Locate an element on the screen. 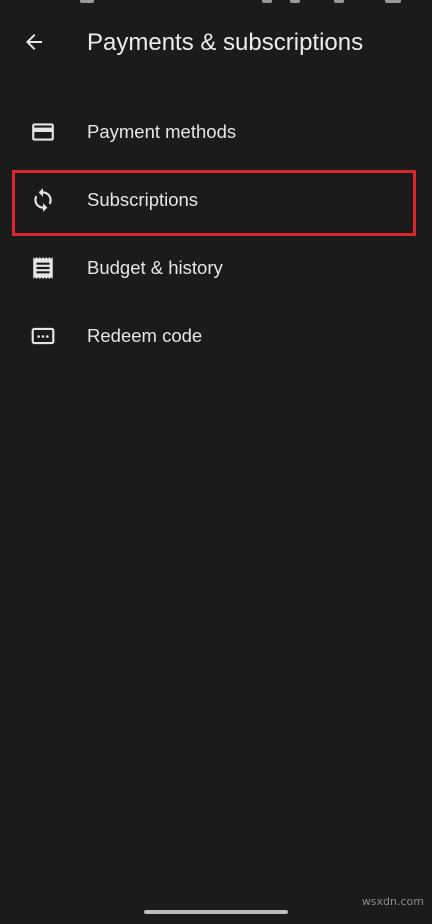  menu-item-subscriptions: Subscriptions is located at coordinates (216, 200).